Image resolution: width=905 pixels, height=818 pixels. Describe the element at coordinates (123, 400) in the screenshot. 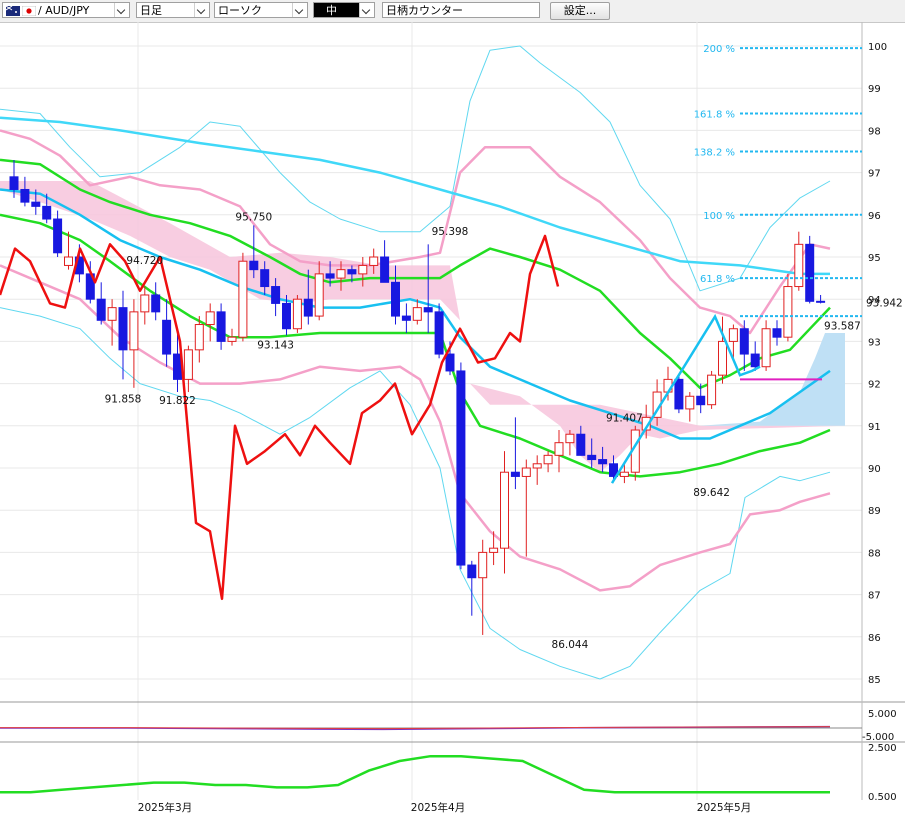

I see `price-label: 91.858` at that location.